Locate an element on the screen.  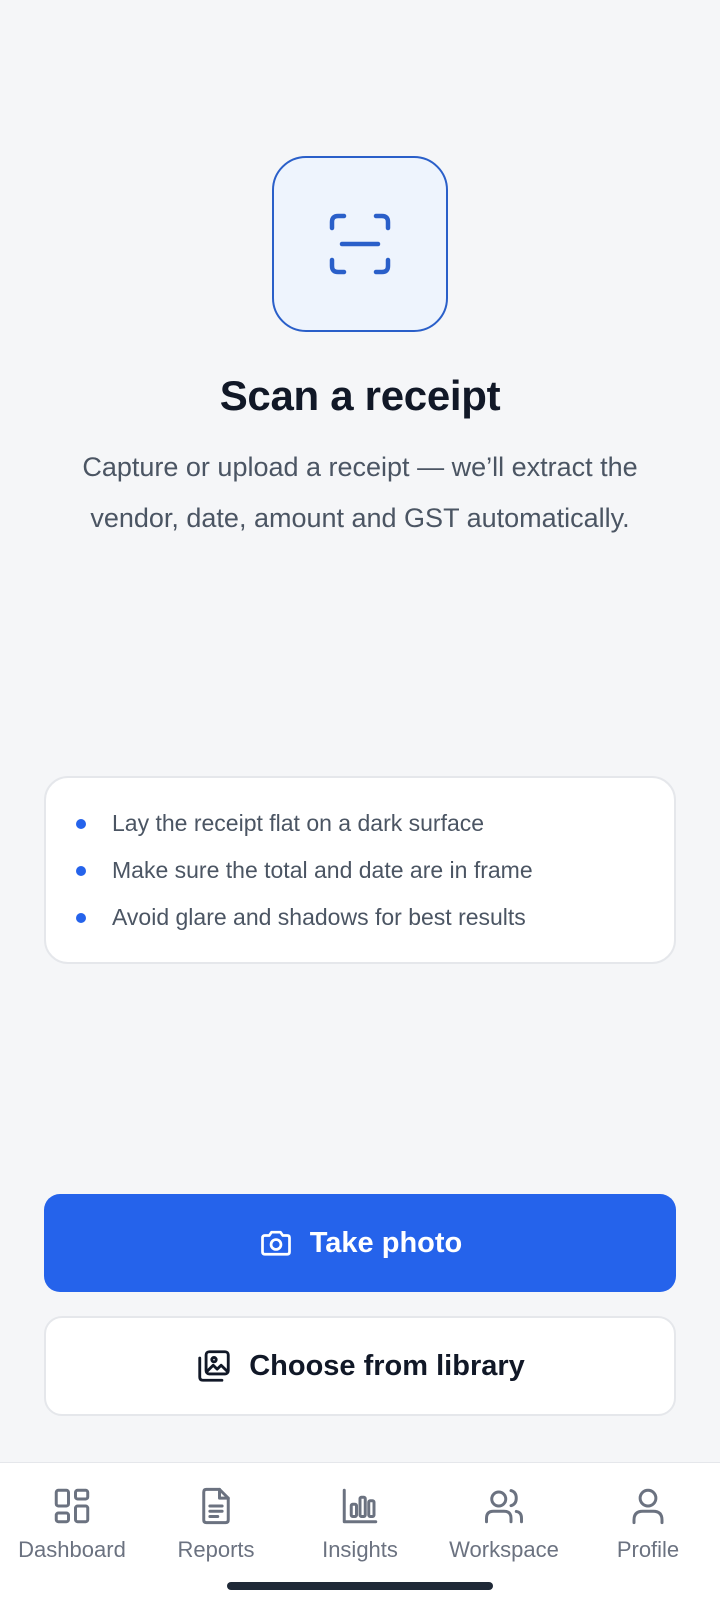
nav-item-insights: Insights is located at coordinates (360, 1524).